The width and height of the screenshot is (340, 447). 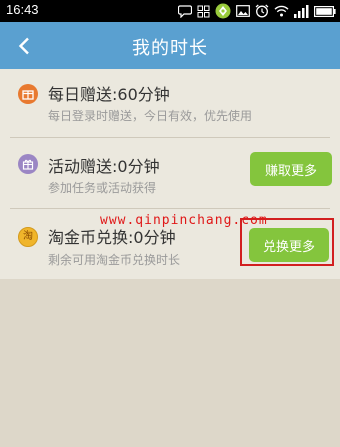 I want to click on row-title: 每日赠送:60分钟, so click(x=109, y=94).